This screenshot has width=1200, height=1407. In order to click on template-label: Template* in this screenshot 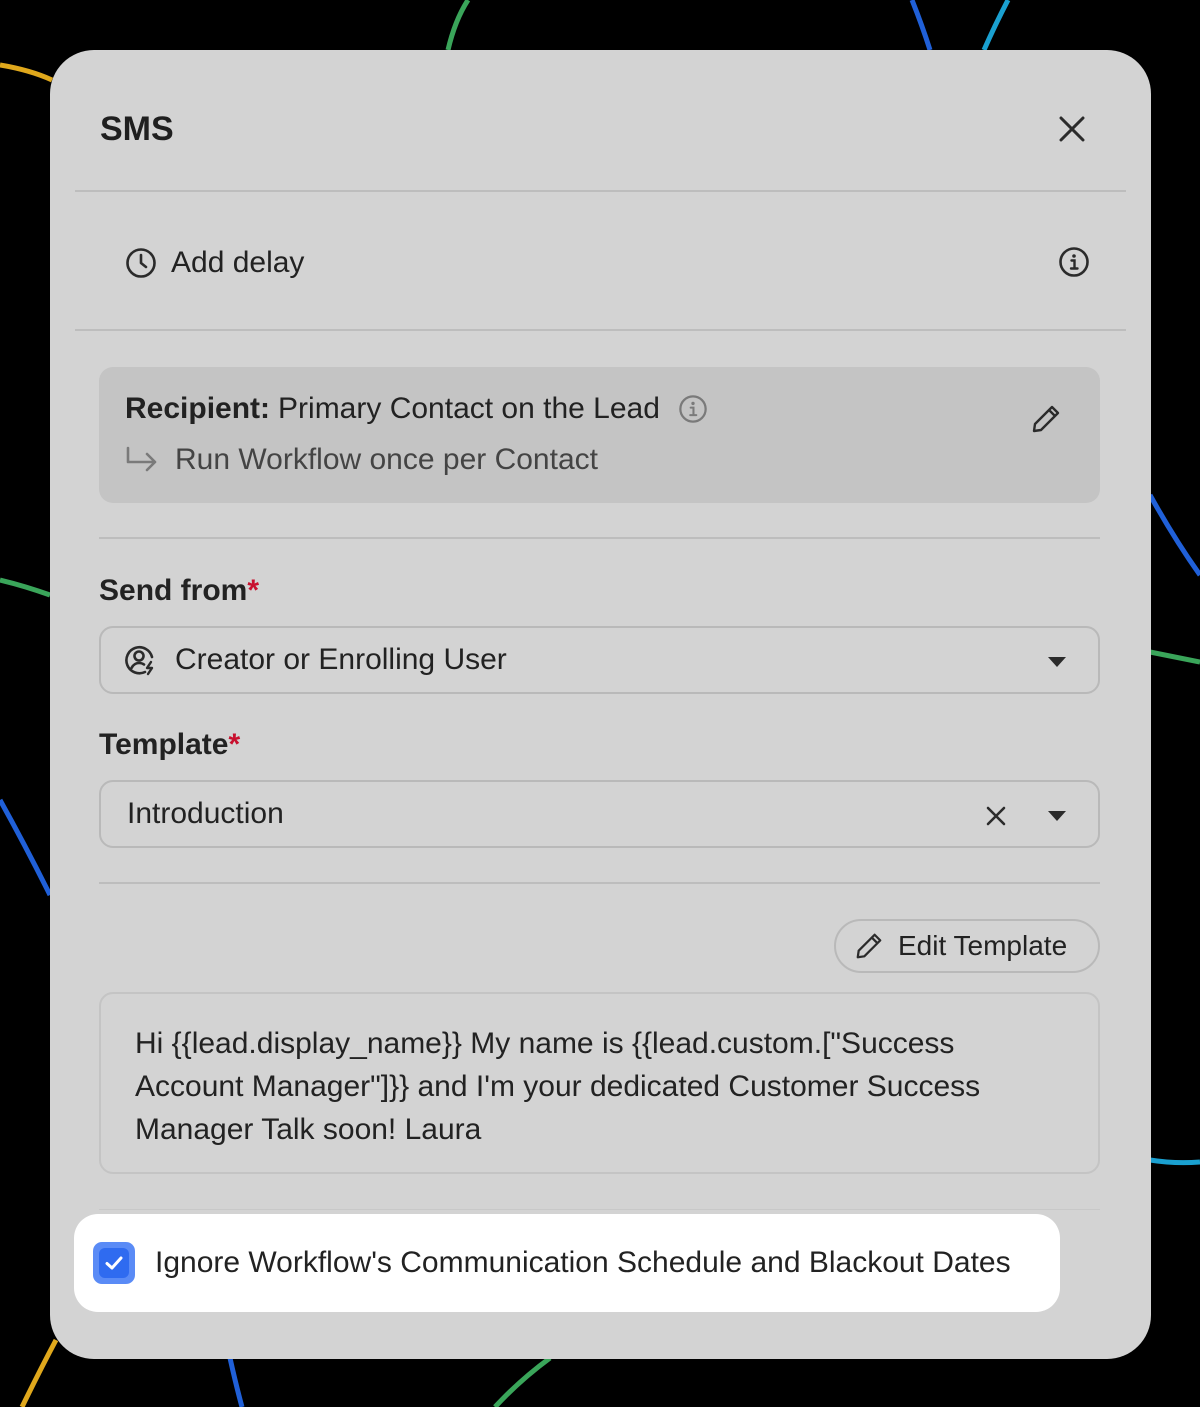, I will do `click(169, 745)`.